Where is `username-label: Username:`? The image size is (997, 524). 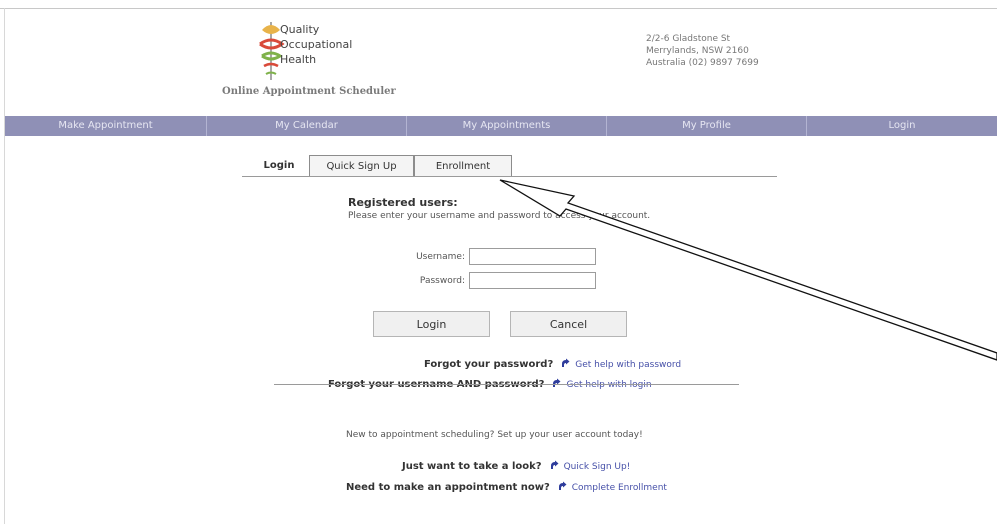
username-label: Username: is located at coordinates (440, 257).